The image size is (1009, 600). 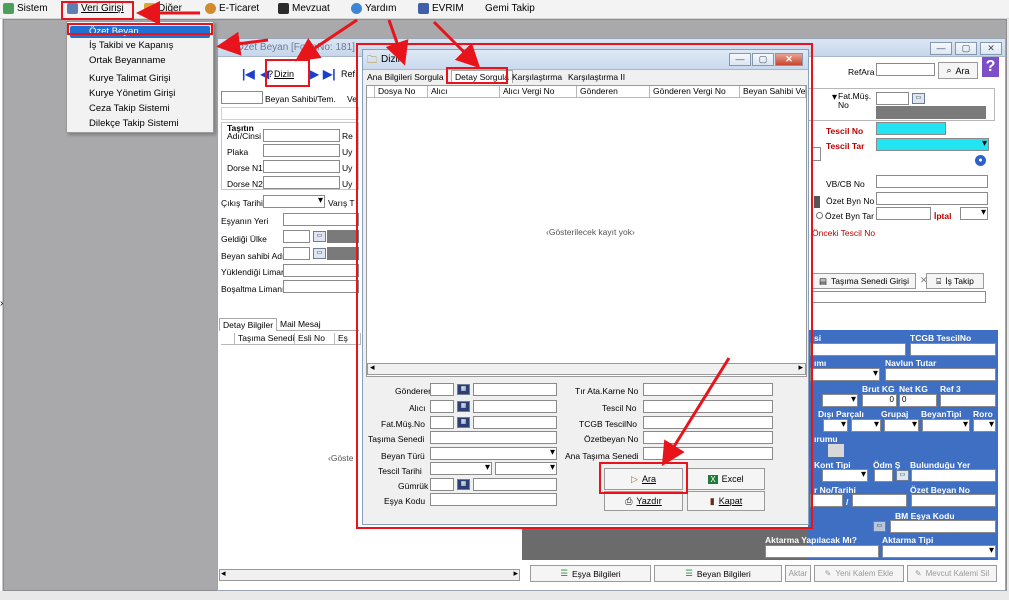 I want to click on arrow-to-ara-button, so click(x=696, y=412).